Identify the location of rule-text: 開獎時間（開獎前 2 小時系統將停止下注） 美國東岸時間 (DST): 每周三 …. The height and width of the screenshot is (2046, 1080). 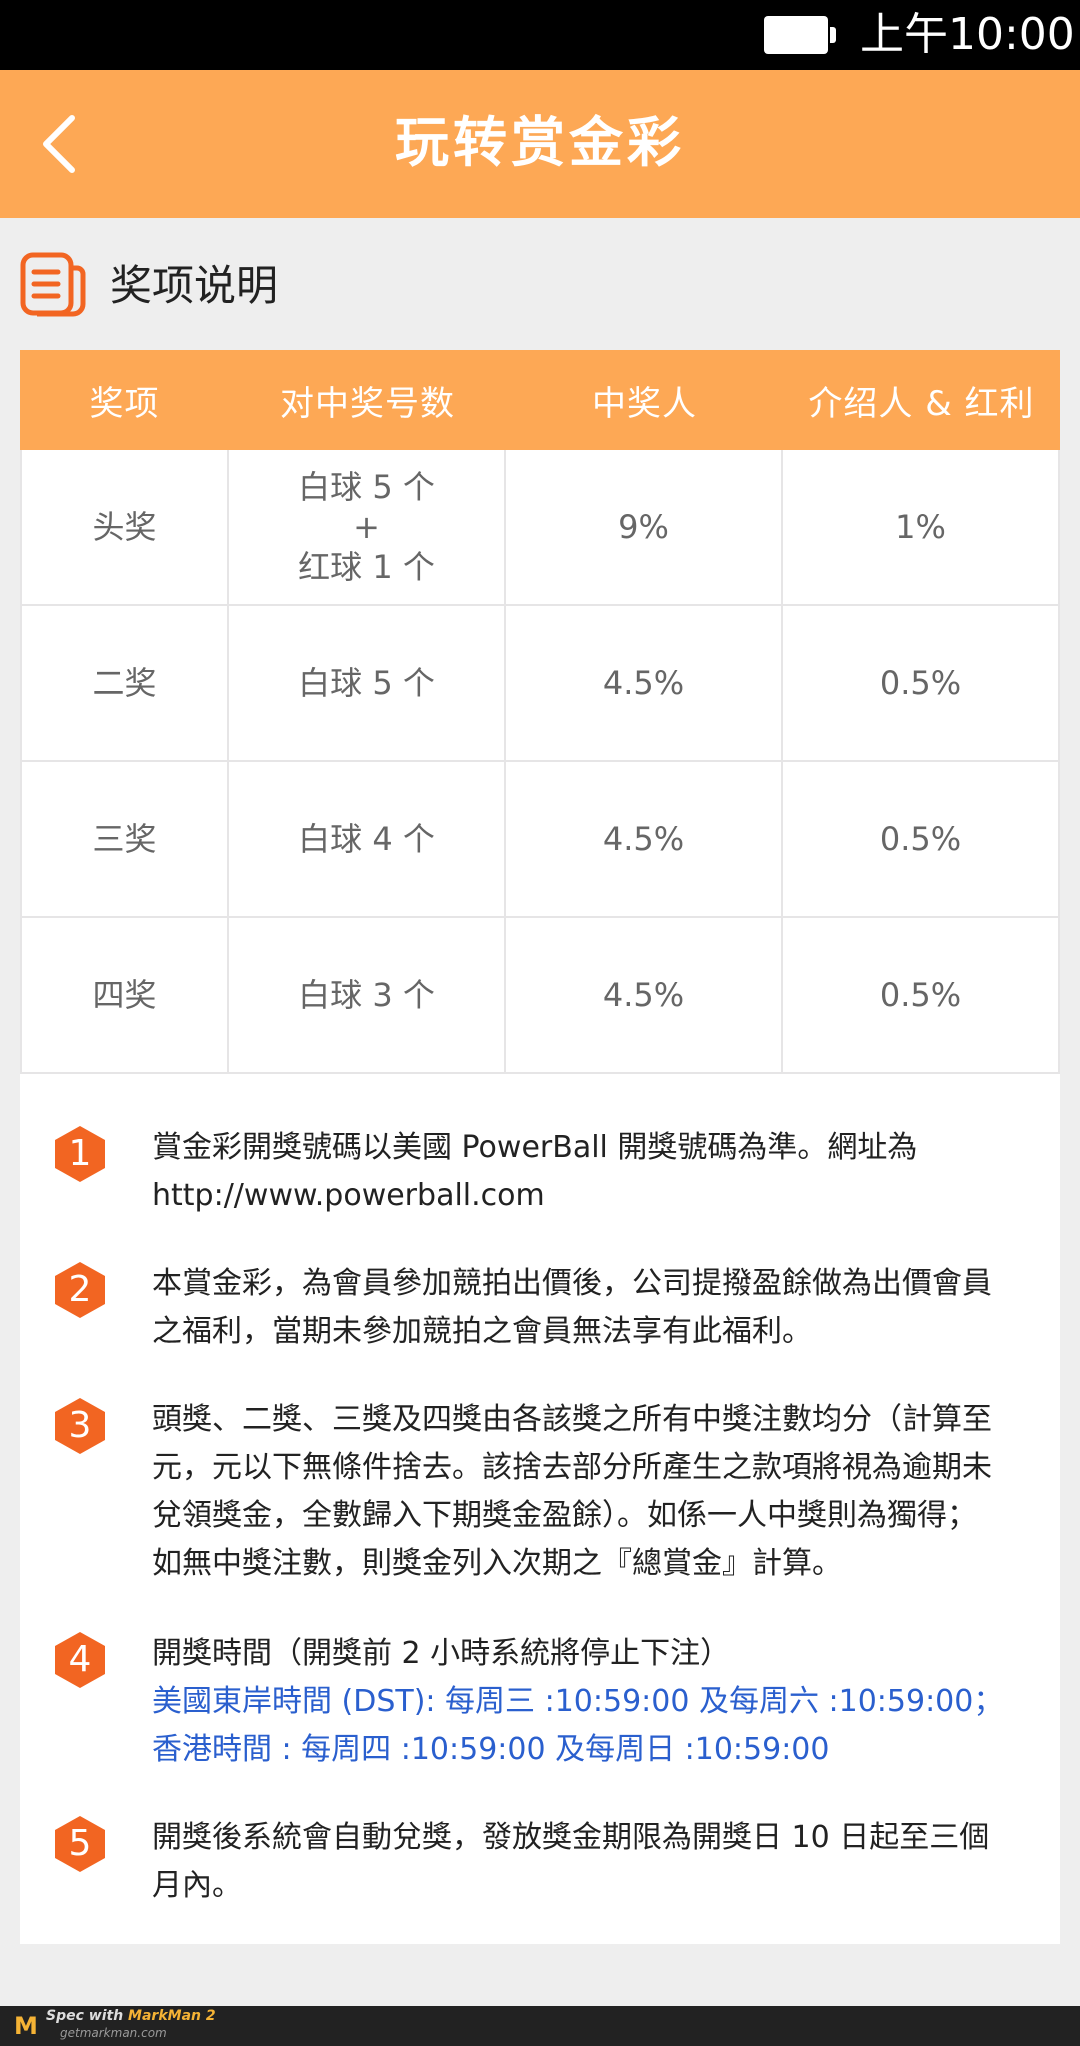
(612, 1702).